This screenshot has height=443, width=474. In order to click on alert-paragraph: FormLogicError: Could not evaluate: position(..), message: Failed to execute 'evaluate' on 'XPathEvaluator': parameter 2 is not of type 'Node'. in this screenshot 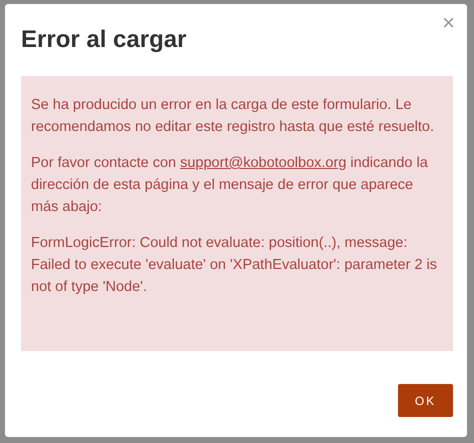, I will do `click(234, 265)`.